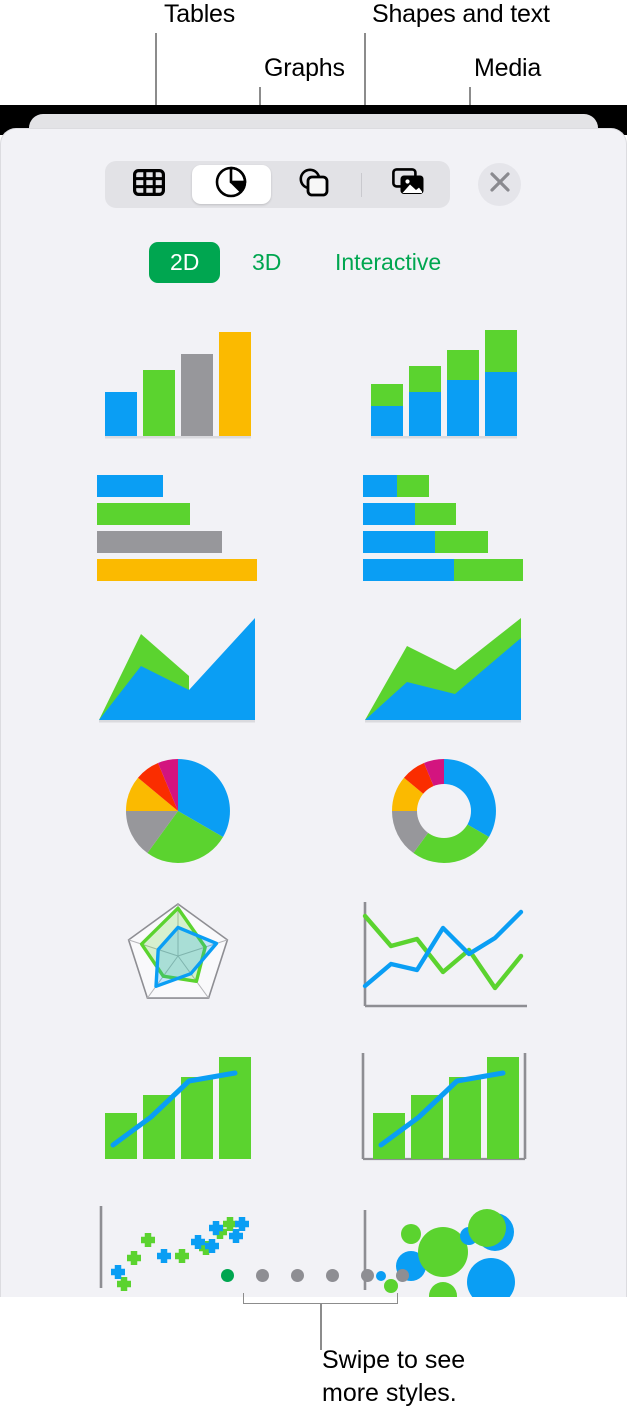 The image size is (627, 1423). Describe the element at coordinates (304, 68) in the screenshot. I see `callout-label-graphs: Graphs` at that location.